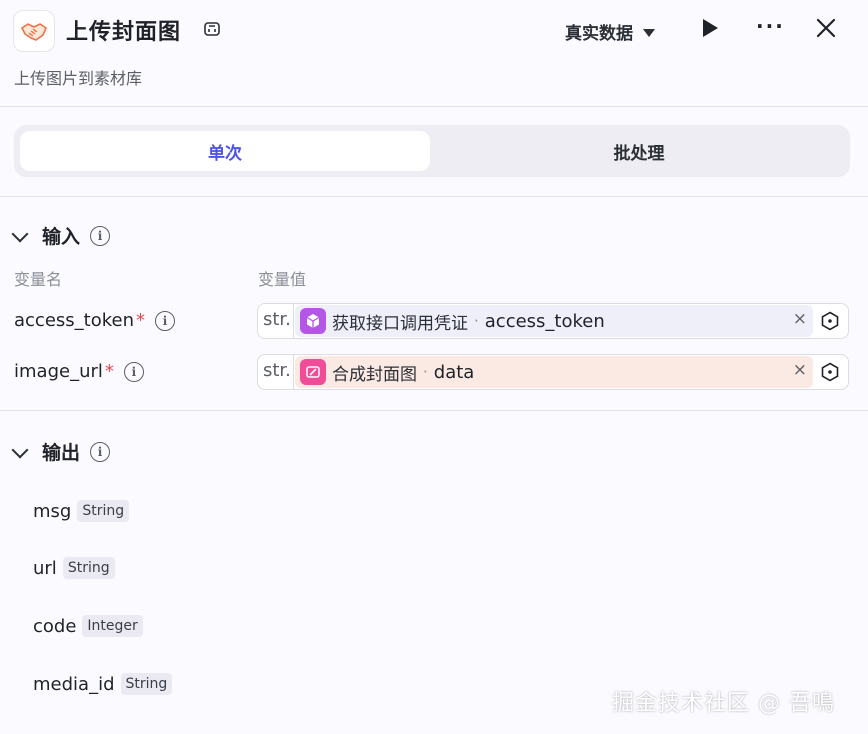 The width and height of the screenshot is (868, 734). What do you see at coordinates (78, 78) in the screenshot?
I see `node-subtitle: 上传图片到素材库` at bounding box center [78, 78].